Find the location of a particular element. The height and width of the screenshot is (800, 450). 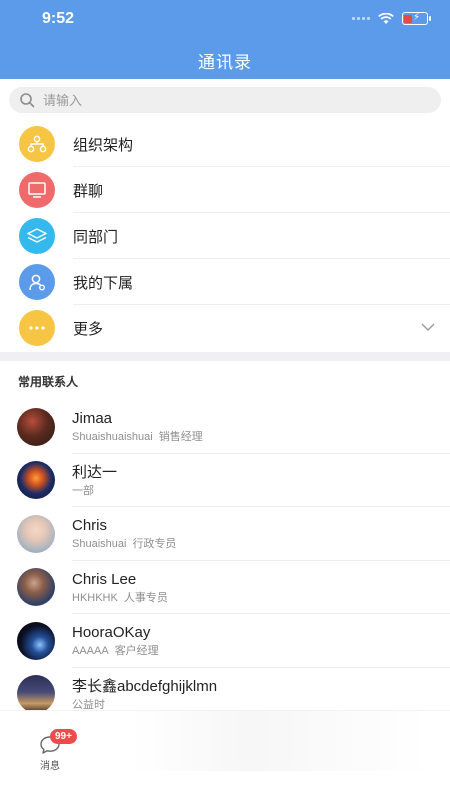

menu-item-org-structure: 组织架构 is located at coordinates (225, 144).